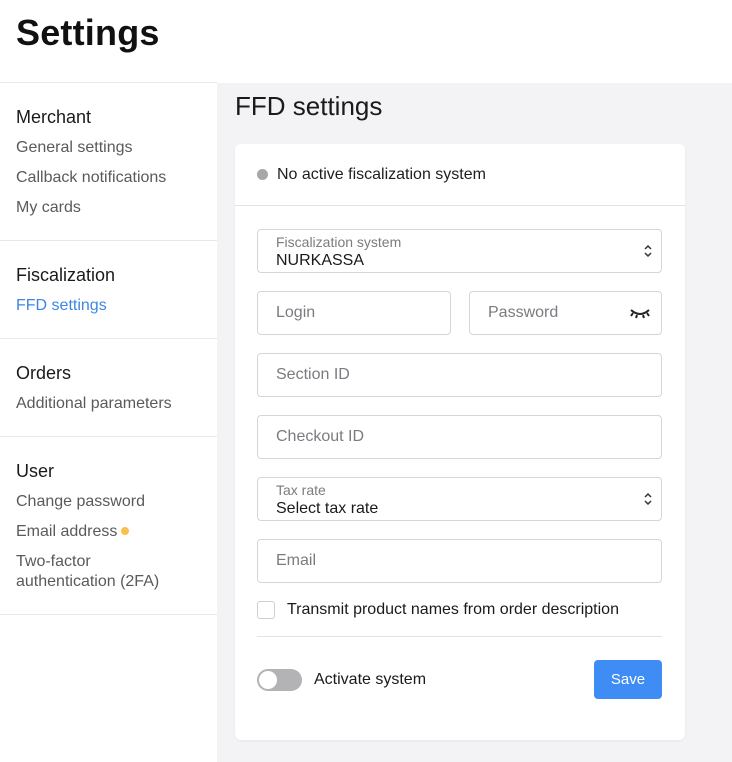 The width and height of the screenshot is (732, 762). What do you see at coordinates (108, 290) in the screenshot?
I see `sidebar-section-fiscalization: Fiscalization FFD settings` at bounding box center [108, 290].